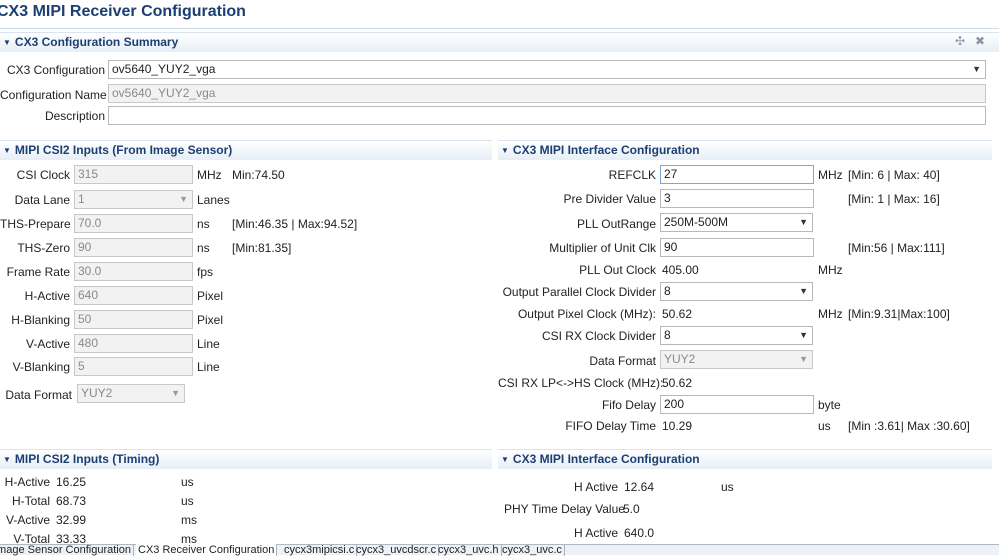 This screenshot has height=556, width=999. What do you see at coordinates (397, 550) in the screenshot?
I see `tab-cycx3-uvcdscr-c: cycx3_uvcdscr.c` at bounding box center [397, 550].